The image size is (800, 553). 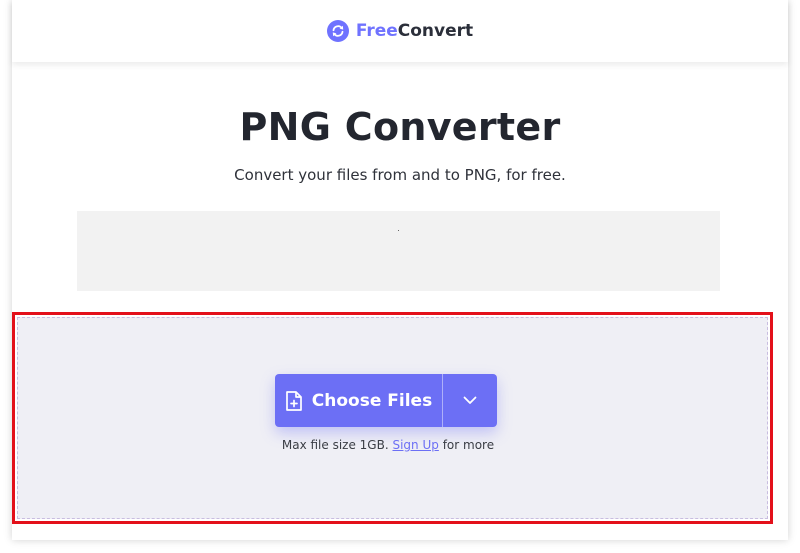 I want to click on logo-text: FreeConvert, so click(x=414, y=31).